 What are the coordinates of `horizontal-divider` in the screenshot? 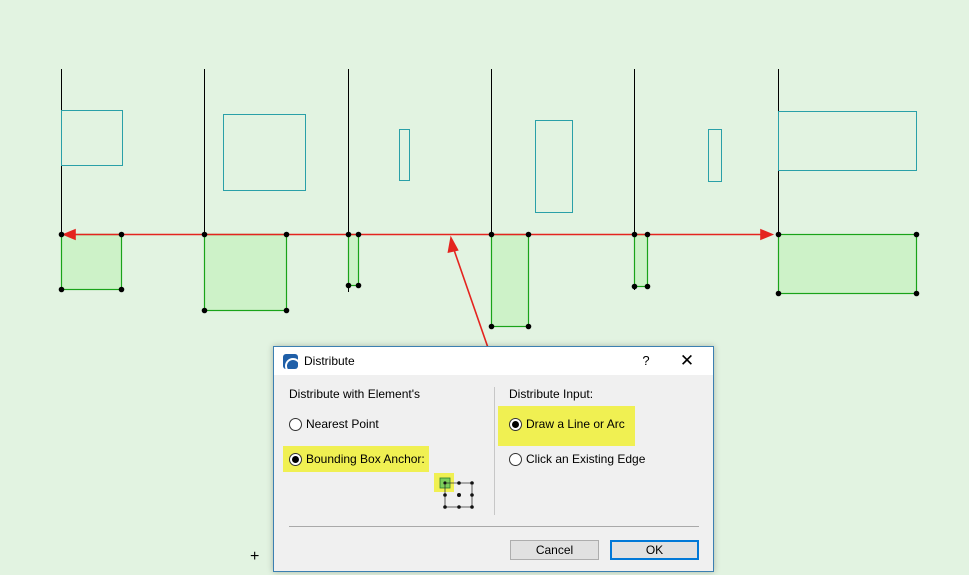 It's located at (494, 526).